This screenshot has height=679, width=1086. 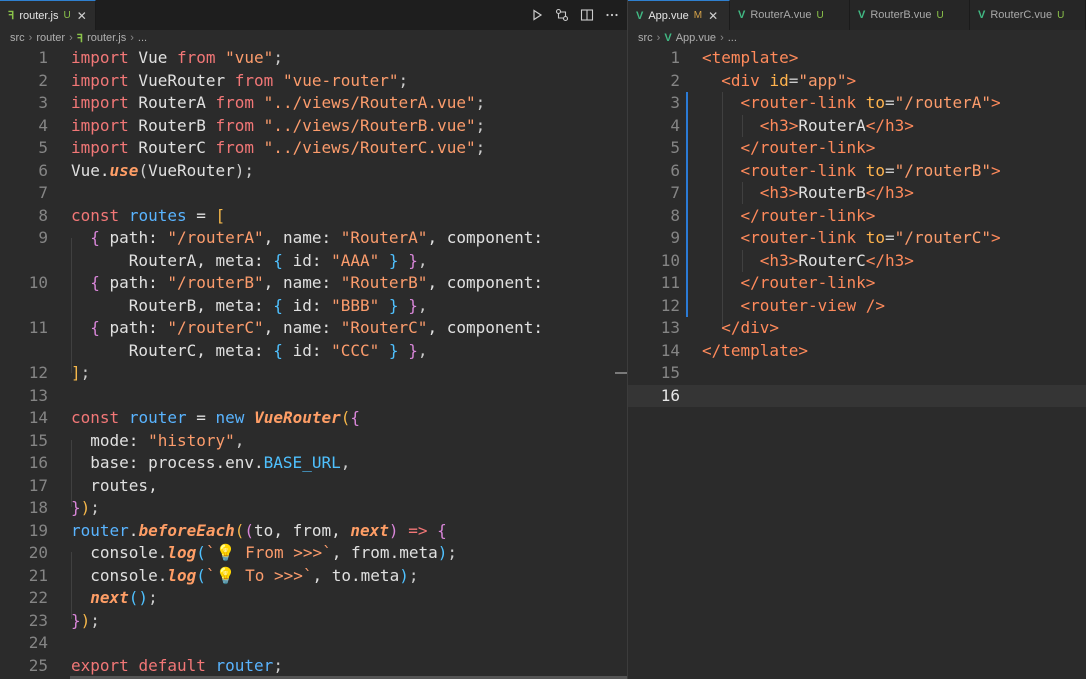 What do you see at coordinates (71, 38) in the screenshot?
I see `chevron-right-icon: ›` at bounding box center [71, 38].